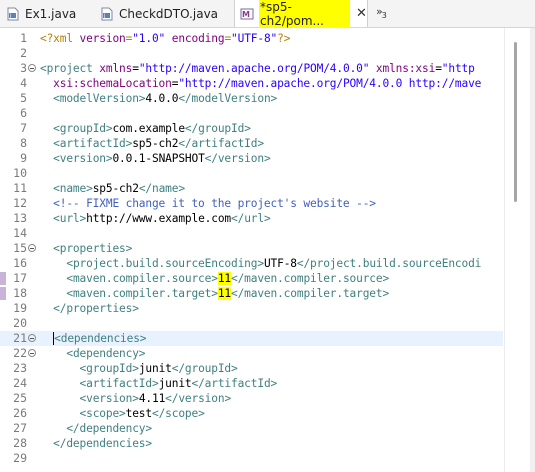 The image size is (535, 472). What do you see at coordinates (251, 113) in the screenshot?
I see `code-line: 6` at bounding box center [251, 113].